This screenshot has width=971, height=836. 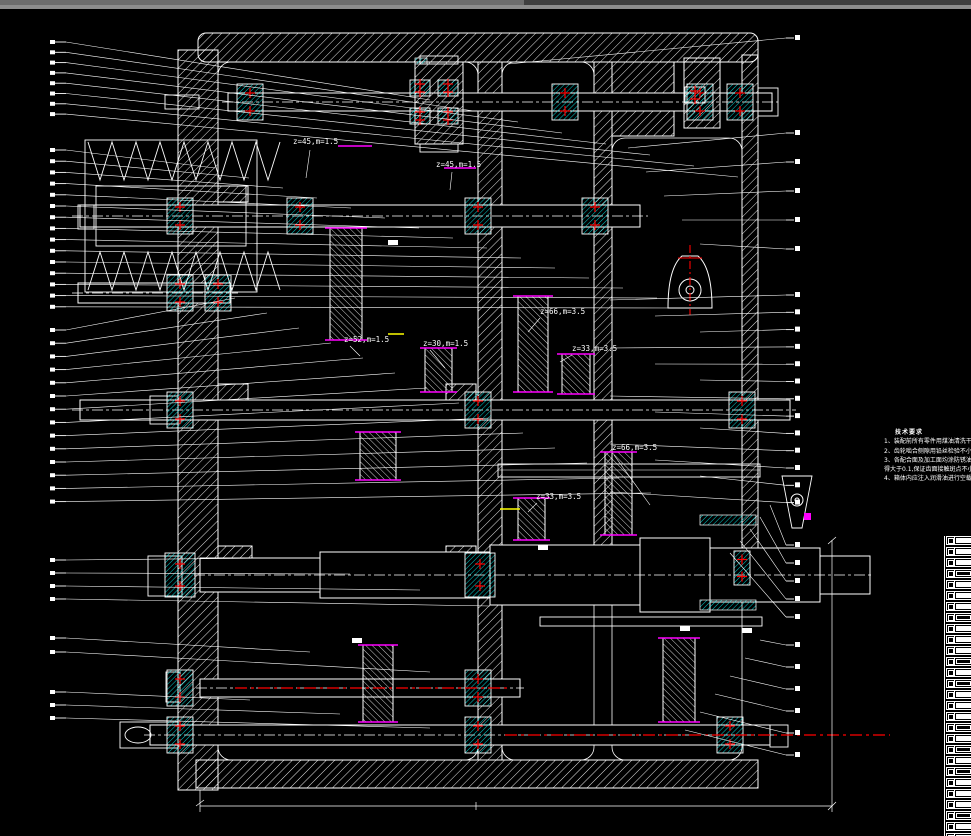 What do you see at coordinates (909, 432) in the screenshot?
I see `tech-requirements-title: 技术要求` at bounding box center [909, 432].